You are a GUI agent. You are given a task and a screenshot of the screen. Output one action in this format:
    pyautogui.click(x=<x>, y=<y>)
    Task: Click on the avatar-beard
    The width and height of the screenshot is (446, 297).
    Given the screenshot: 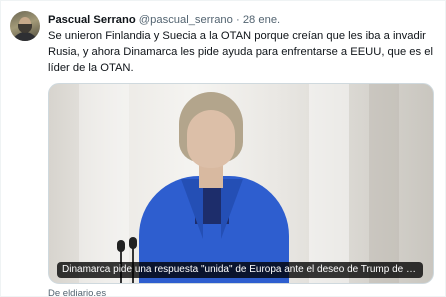 What is the action you would take?
    pyautogui.click(x=25, y=28)
    